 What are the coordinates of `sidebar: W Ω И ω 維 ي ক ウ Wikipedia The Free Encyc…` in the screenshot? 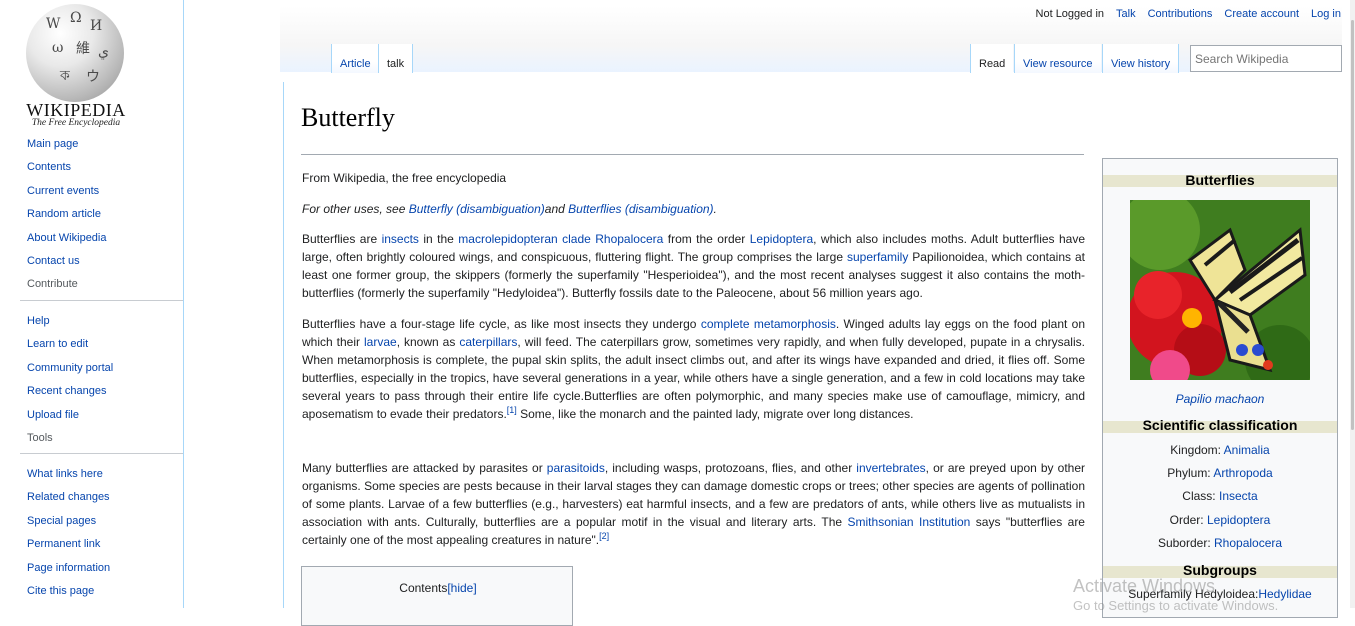 It's located at (92, 304).